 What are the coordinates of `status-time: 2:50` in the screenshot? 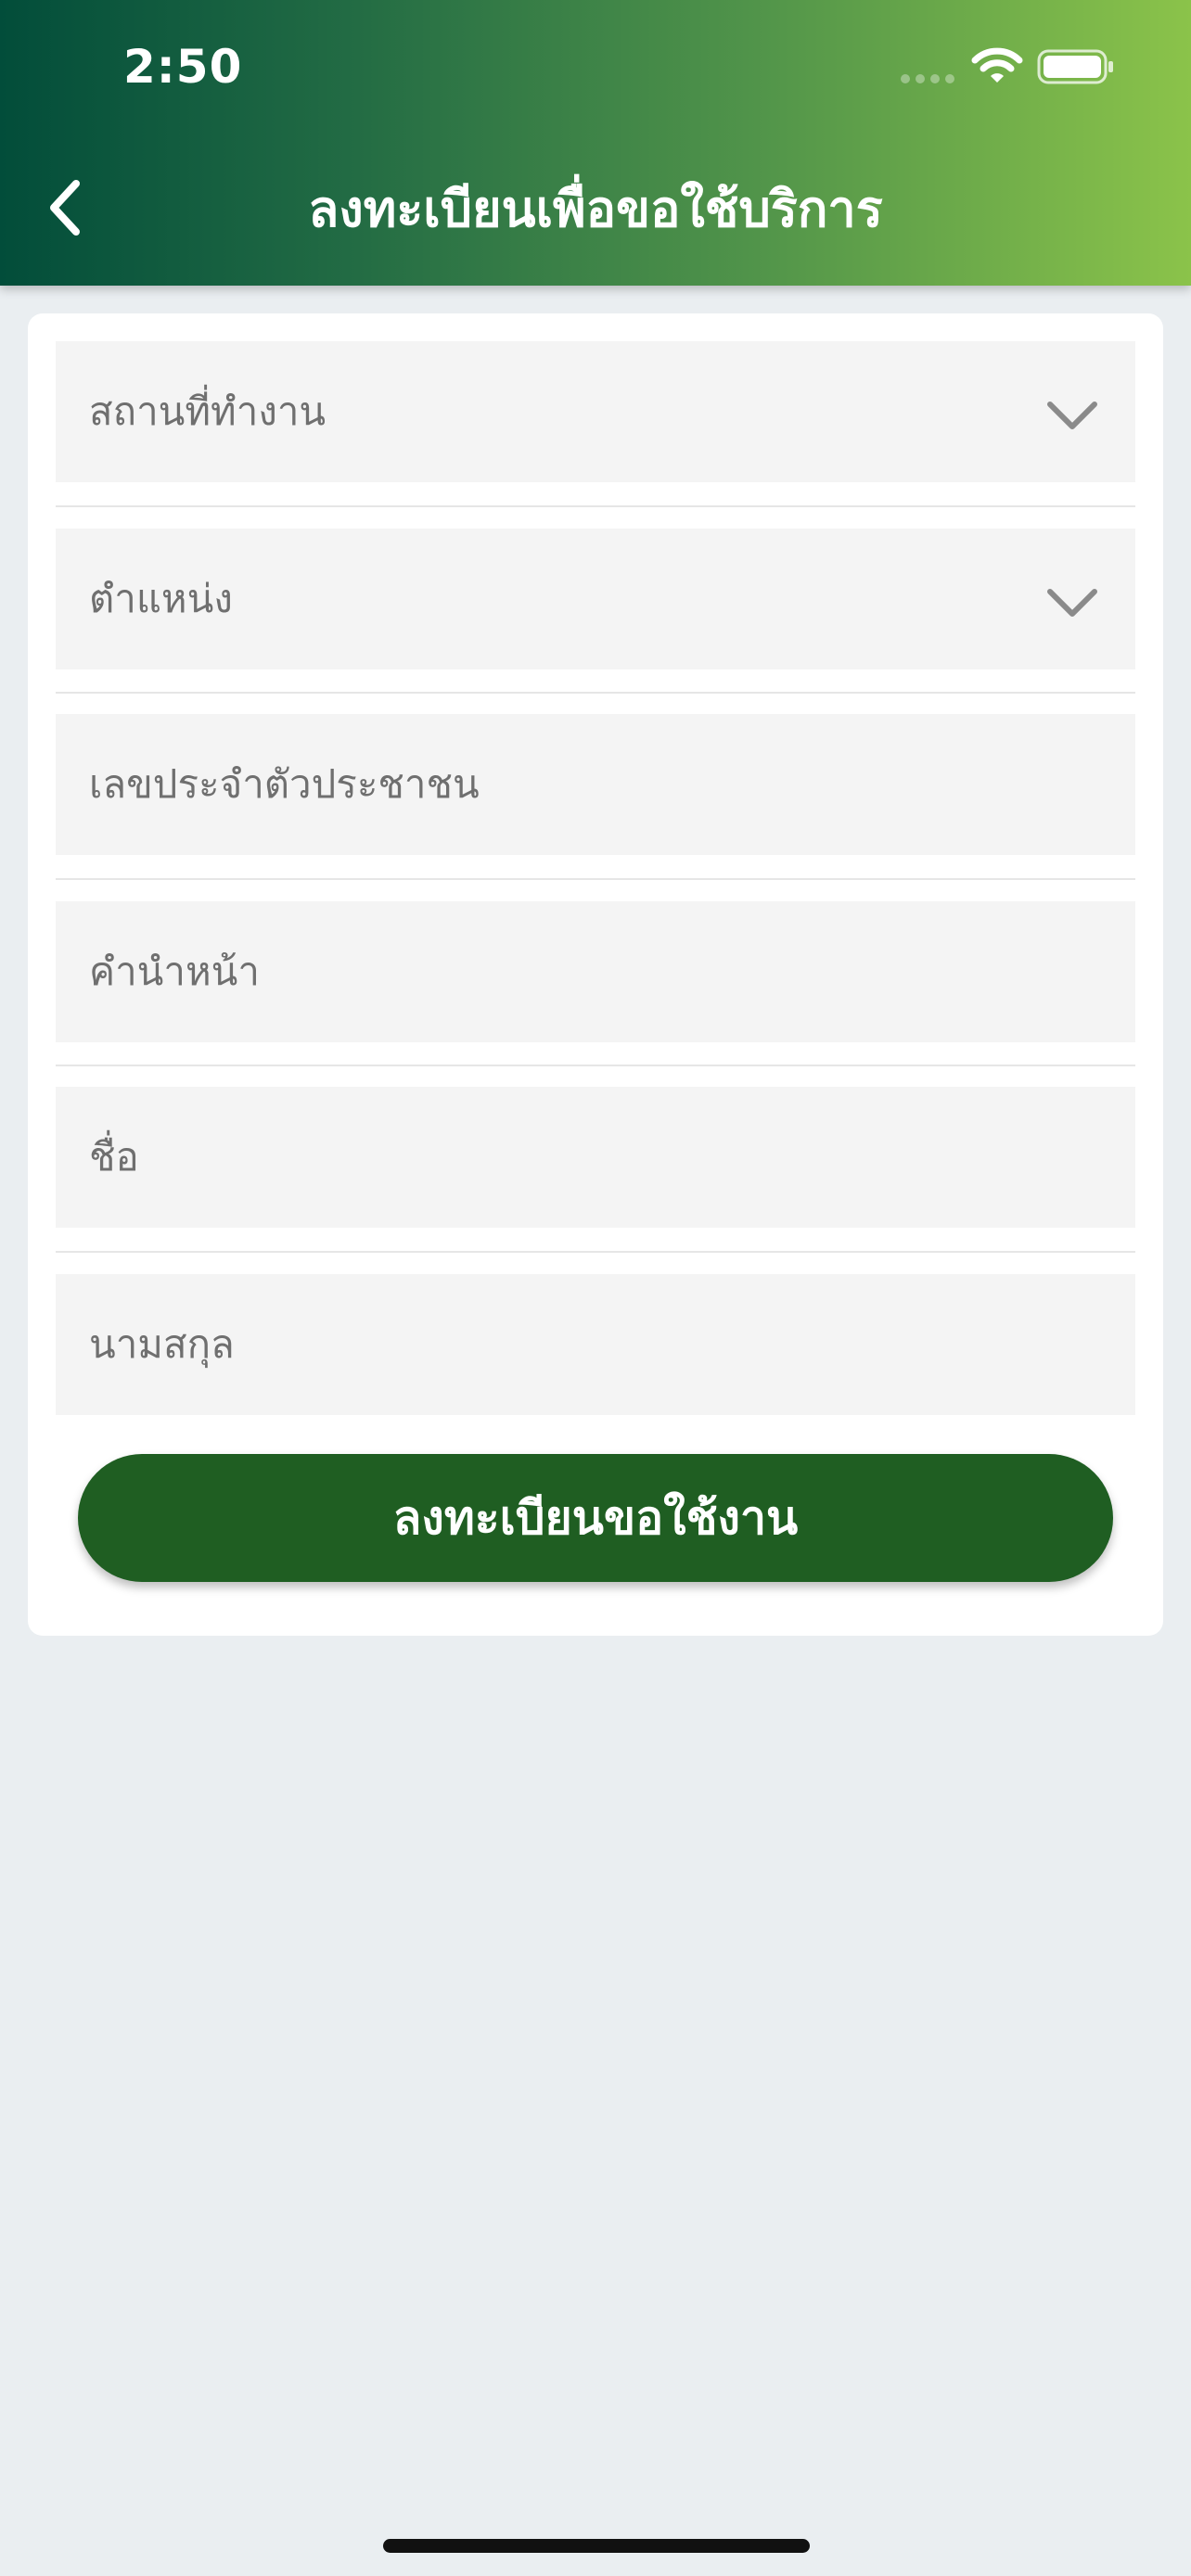 It's located at (183, 67).